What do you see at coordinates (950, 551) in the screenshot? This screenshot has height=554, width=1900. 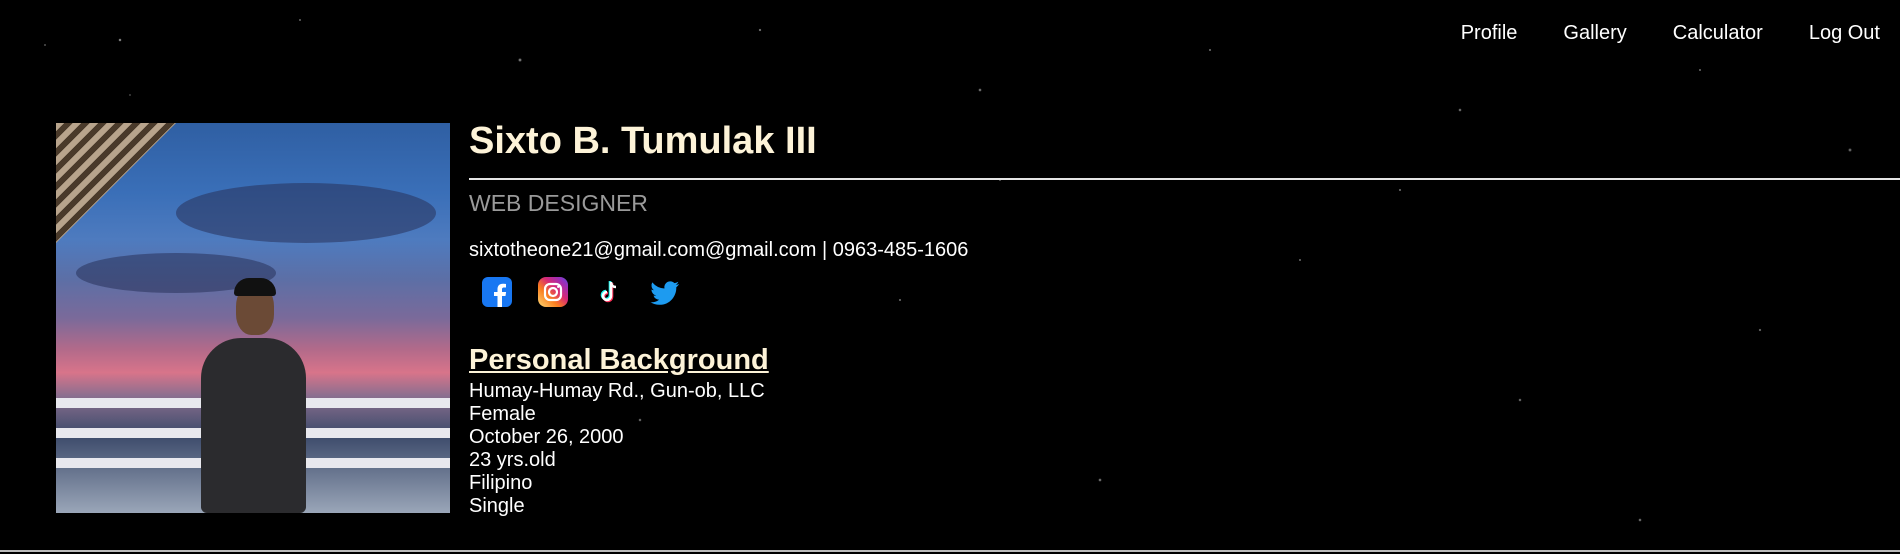 I see `footer-divider` at bounding box center [950, 551].